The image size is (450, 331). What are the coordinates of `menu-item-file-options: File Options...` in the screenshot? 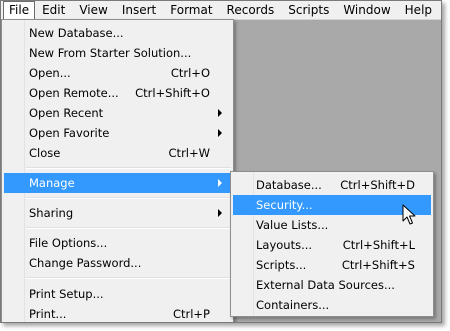 It's located at (117, 243).